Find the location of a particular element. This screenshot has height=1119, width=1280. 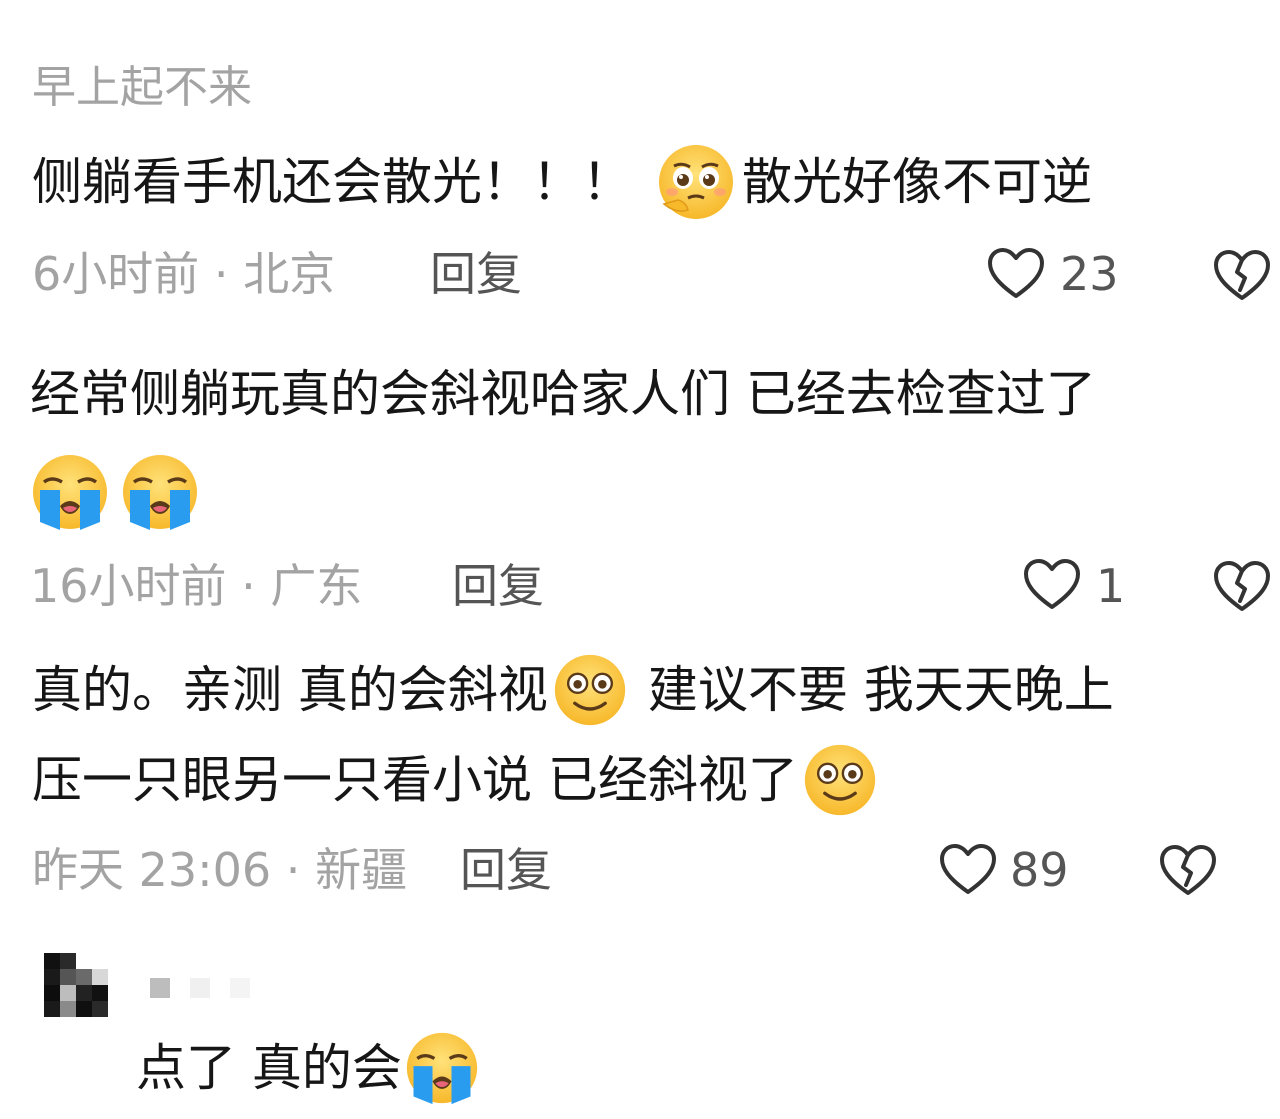

reply-3-text: 点了 真的会 is located at coordinates (309, 1068).